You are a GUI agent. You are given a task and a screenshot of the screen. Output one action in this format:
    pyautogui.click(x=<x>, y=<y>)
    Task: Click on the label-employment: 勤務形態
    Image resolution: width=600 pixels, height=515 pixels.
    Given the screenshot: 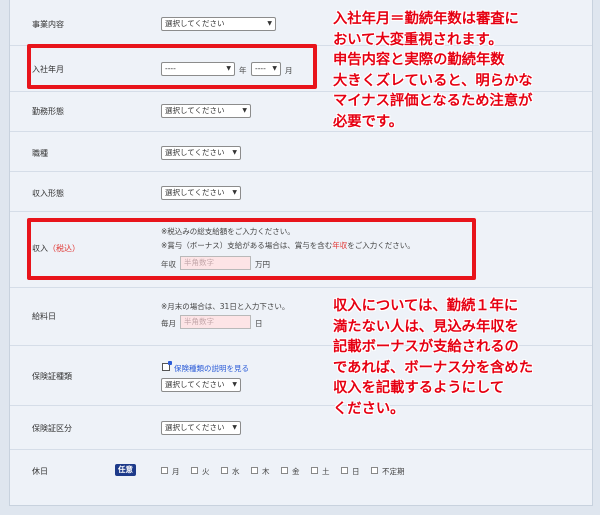 What is the action you would take?
    pyautogui.click(x=48, y=111)
    